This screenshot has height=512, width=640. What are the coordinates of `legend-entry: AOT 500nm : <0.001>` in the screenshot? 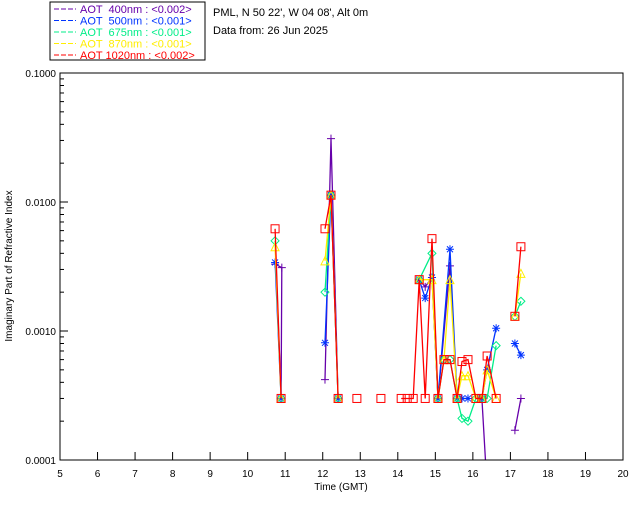 It's located at (136, 22).